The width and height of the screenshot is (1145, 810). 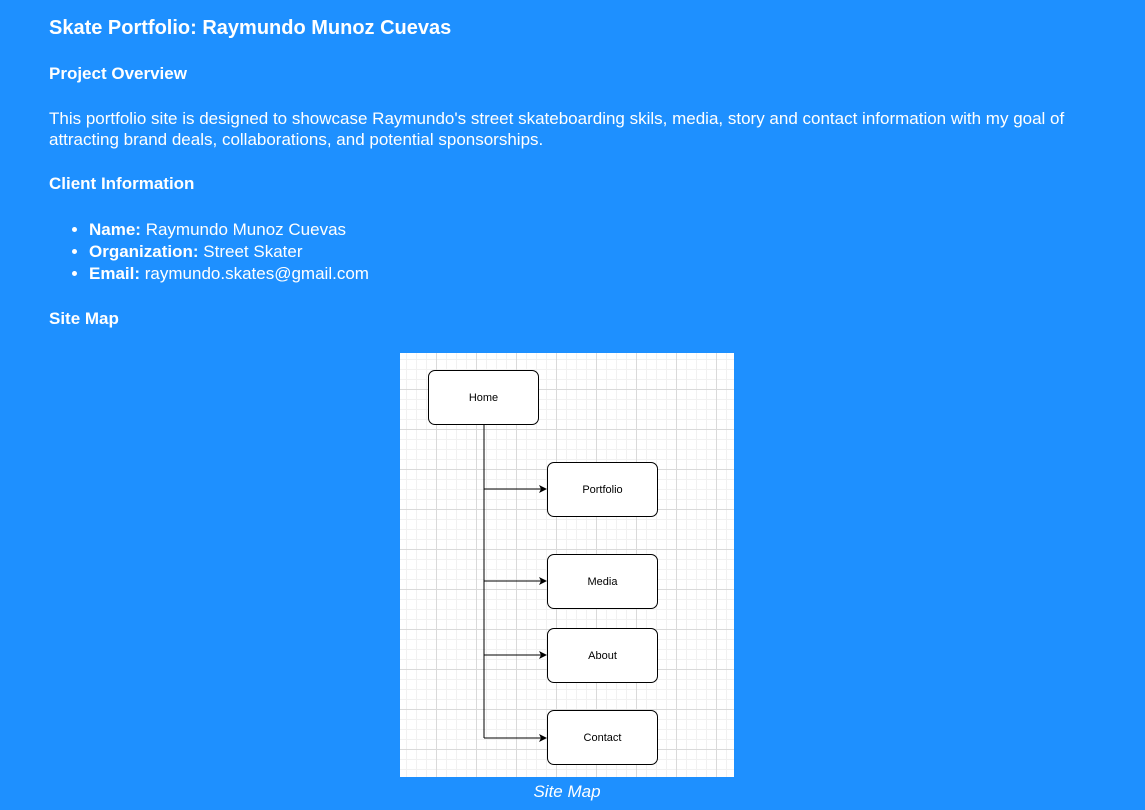 What do you see at coordinates (567, 791) in the screenshot?
I see `site-map-caption: Site Map` at bounding box center [567, 791].